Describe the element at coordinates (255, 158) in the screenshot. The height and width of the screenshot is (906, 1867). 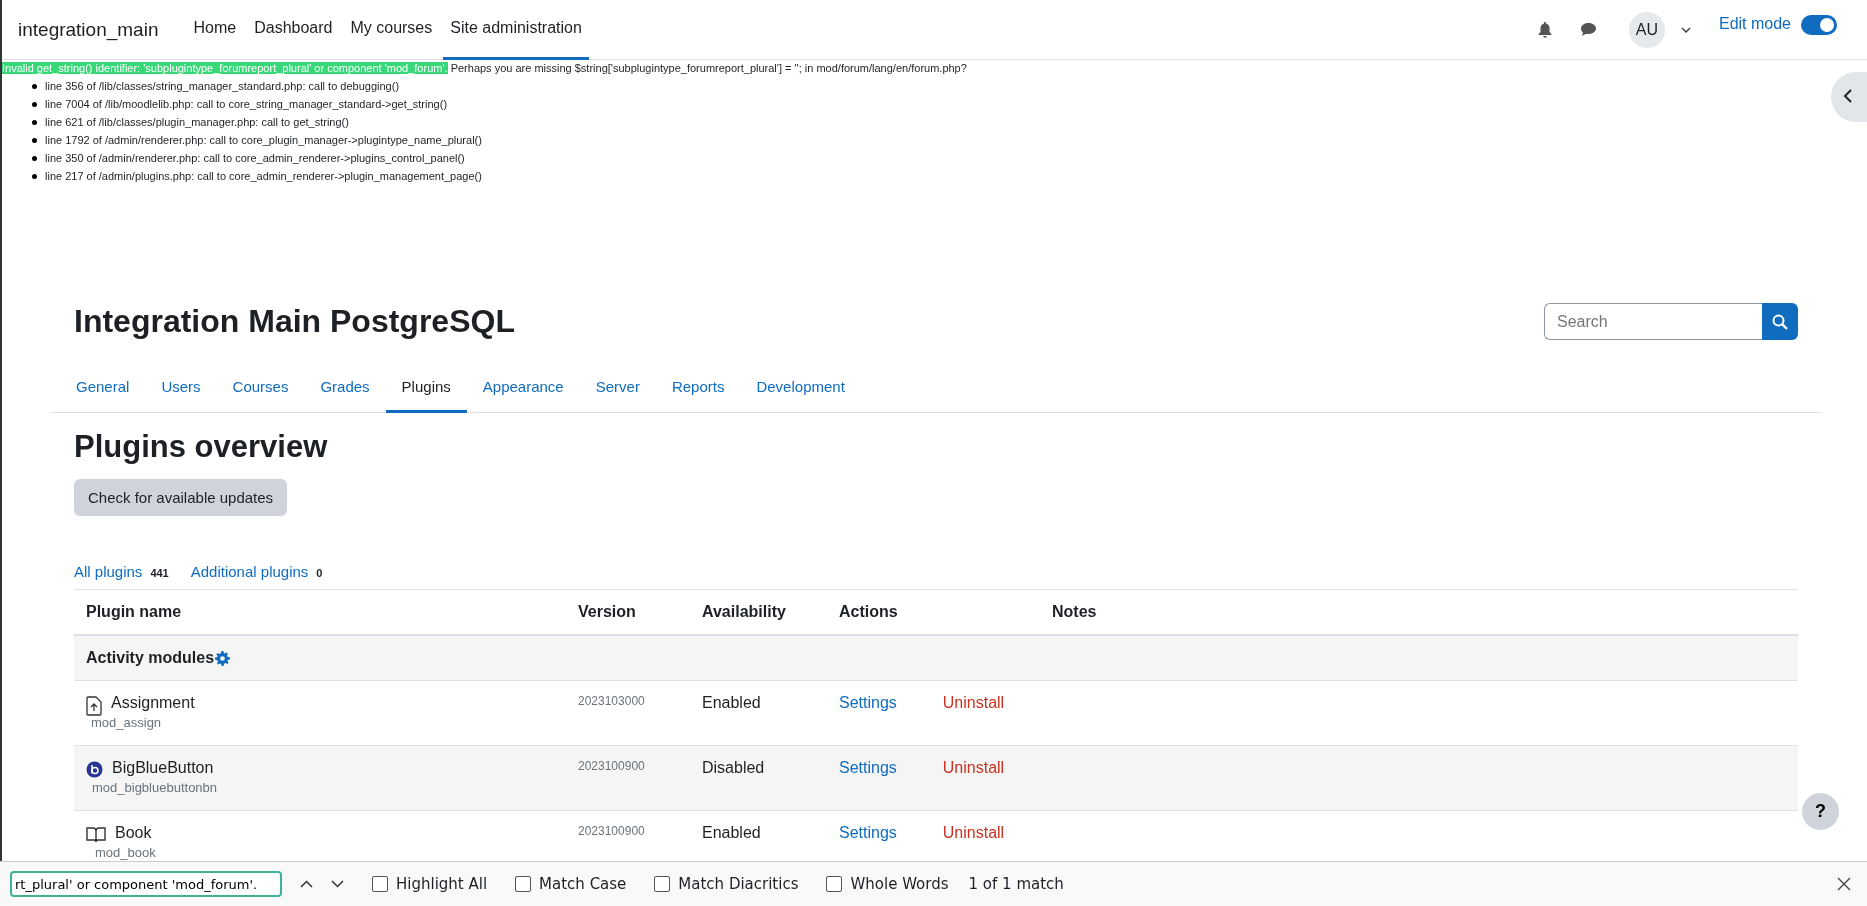
I see `stack-trace-line: line 350 of /admin/renderer.php: call to core_admin_renderer->plugins_control_panel()` at that location.